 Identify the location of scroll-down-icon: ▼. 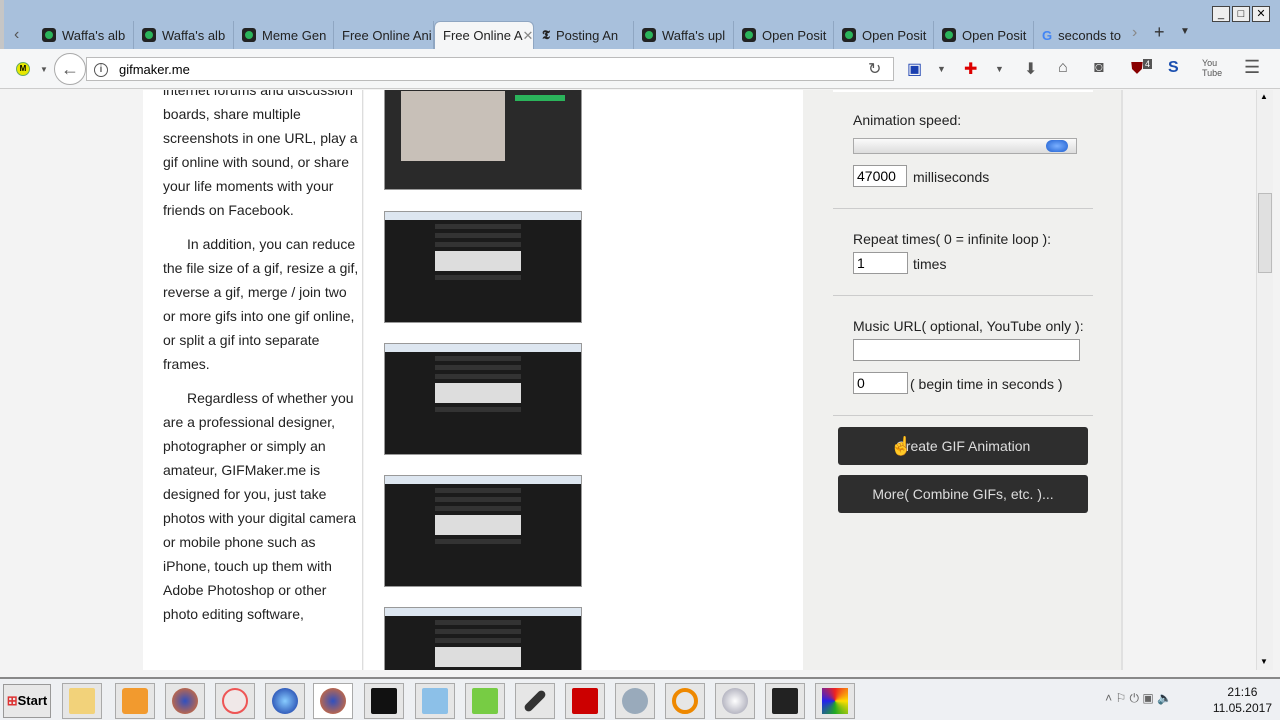
(1264, 661).